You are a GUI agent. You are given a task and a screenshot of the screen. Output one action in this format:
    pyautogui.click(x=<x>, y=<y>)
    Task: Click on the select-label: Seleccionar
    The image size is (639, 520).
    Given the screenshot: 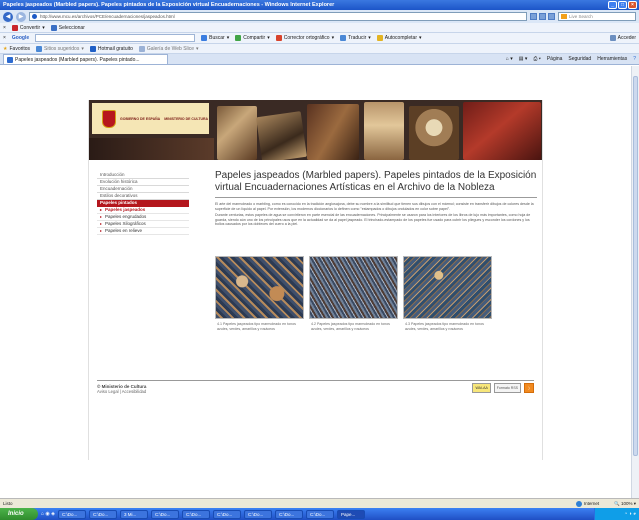 What is the action you would take?
    pyautogui.click(x=71, y=27)
    